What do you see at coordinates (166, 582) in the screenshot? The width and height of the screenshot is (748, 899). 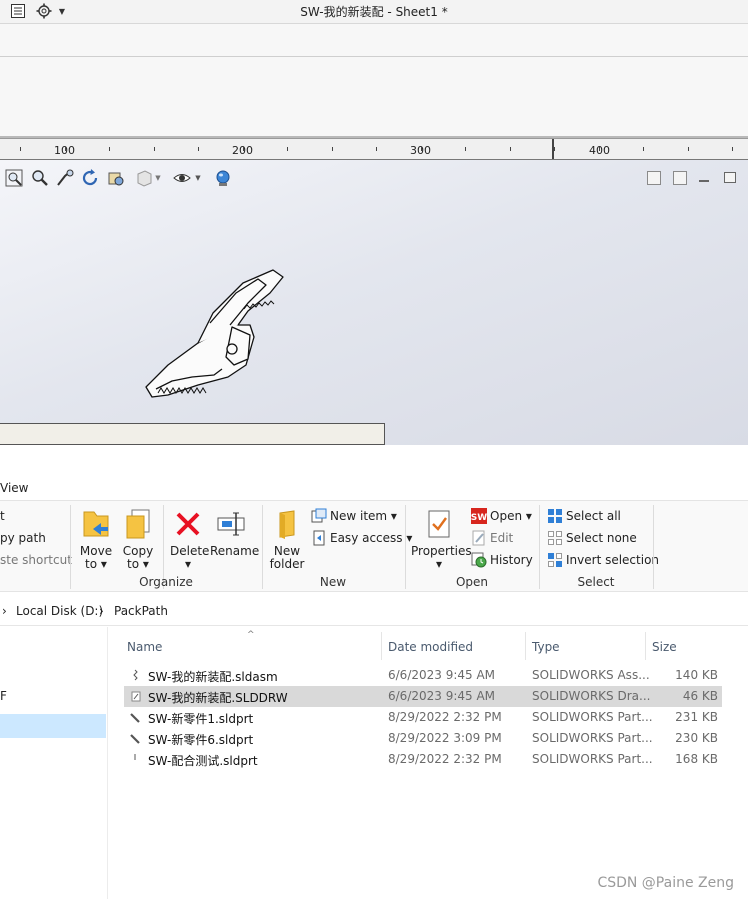 I see `group-label-organize: Organize` at bounding box center [166, 582].